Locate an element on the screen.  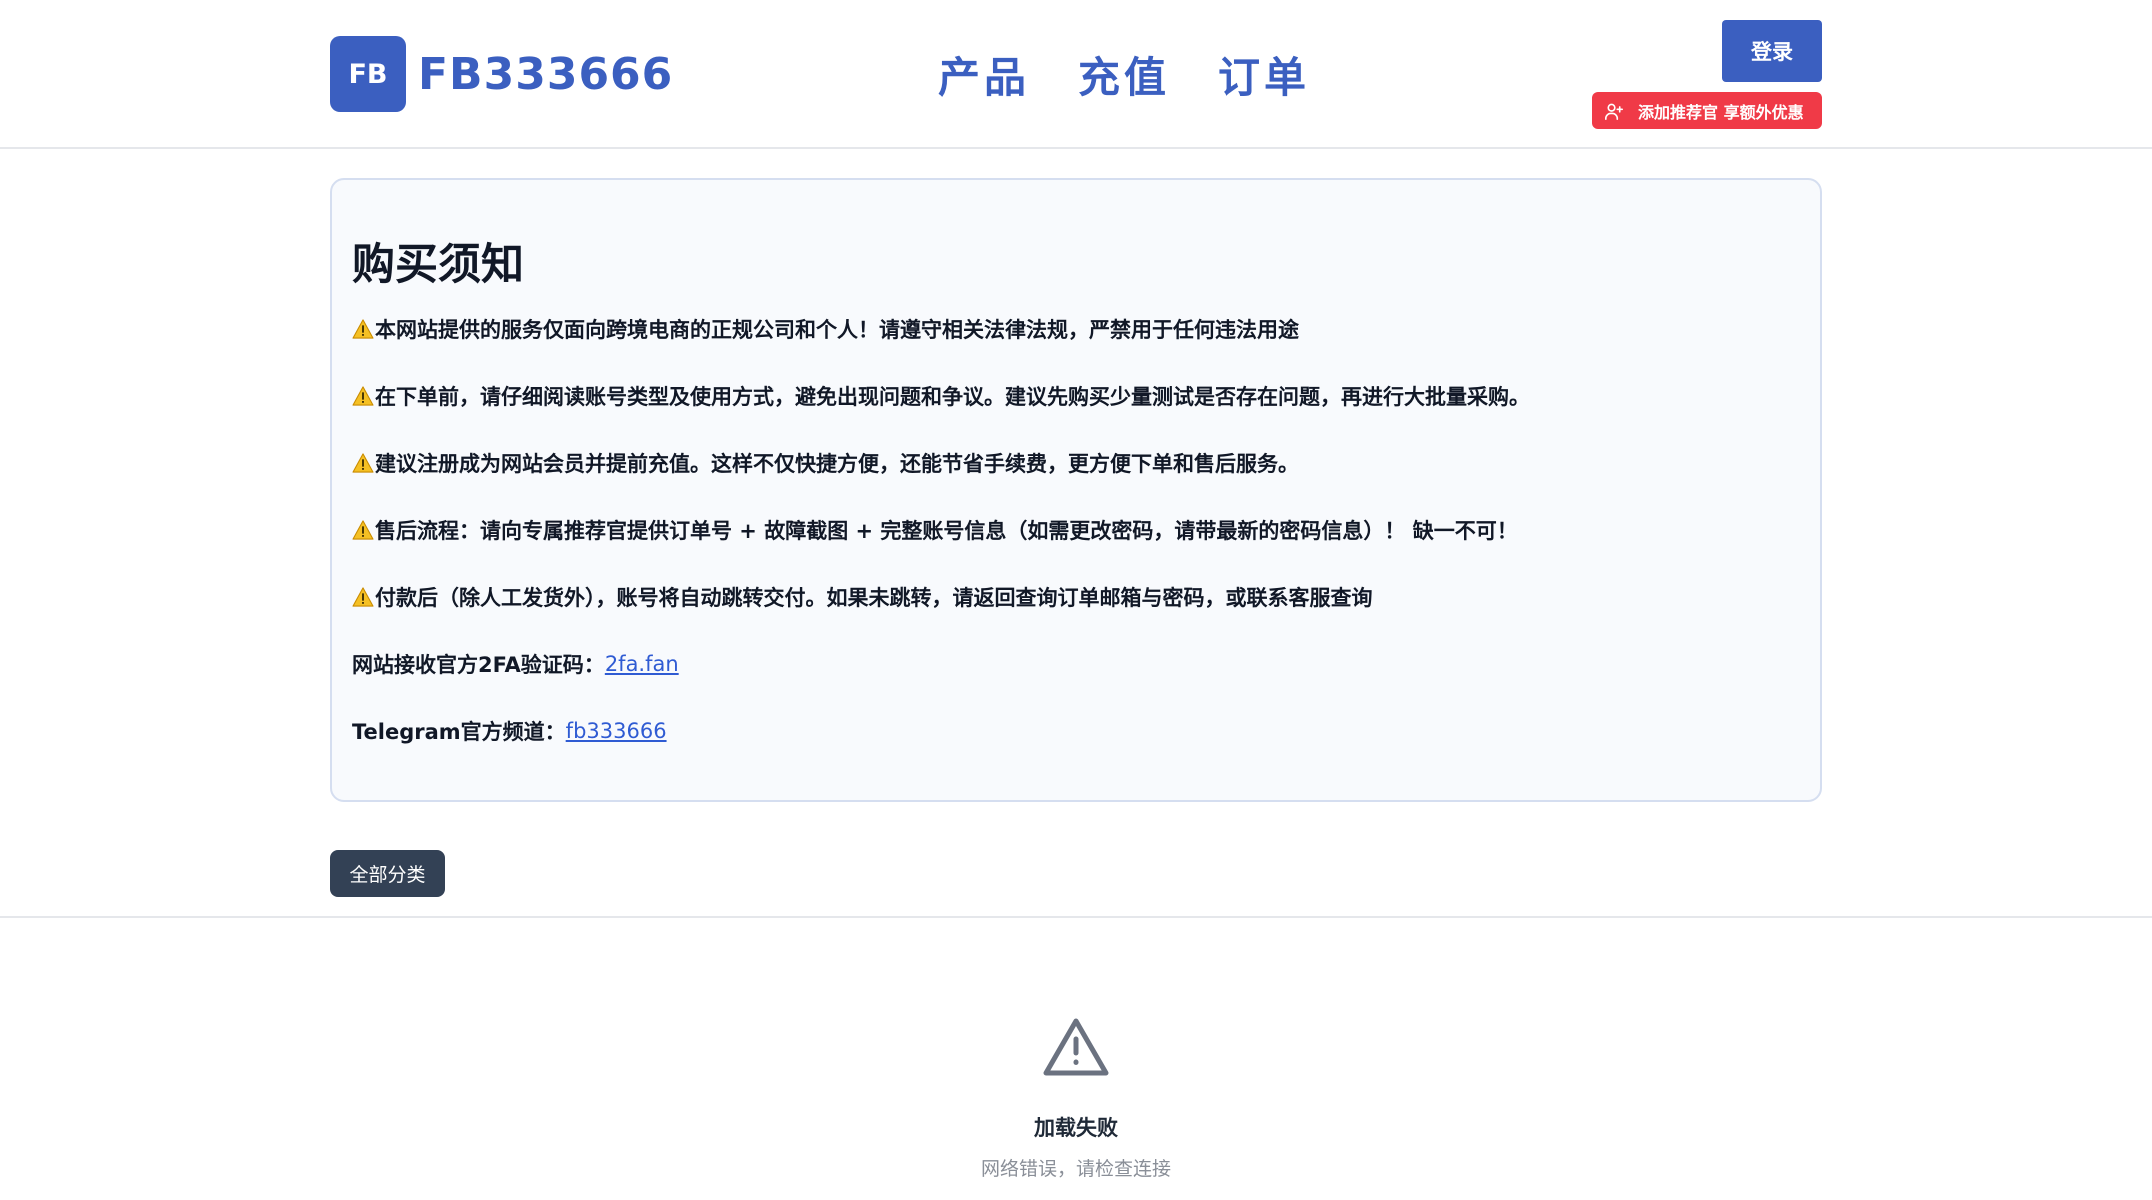
telegram-line: Telegram官方频道： fb333666 is located at coordinates (509, 731).